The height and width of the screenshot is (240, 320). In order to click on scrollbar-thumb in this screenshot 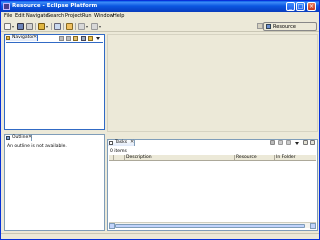, I will do `click(210, 226)`.